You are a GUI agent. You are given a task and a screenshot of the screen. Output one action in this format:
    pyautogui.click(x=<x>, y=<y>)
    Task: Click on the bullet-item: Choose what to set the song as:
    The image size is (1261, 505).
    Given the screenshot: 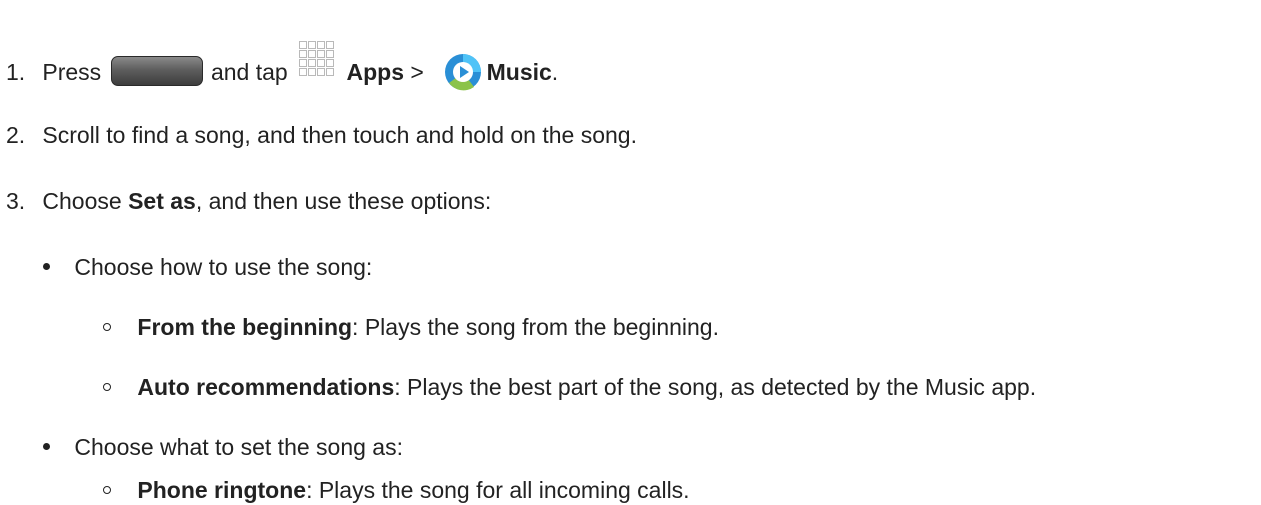 What is the action you would take?
    pyautogui.click(x=223, y=447)
    